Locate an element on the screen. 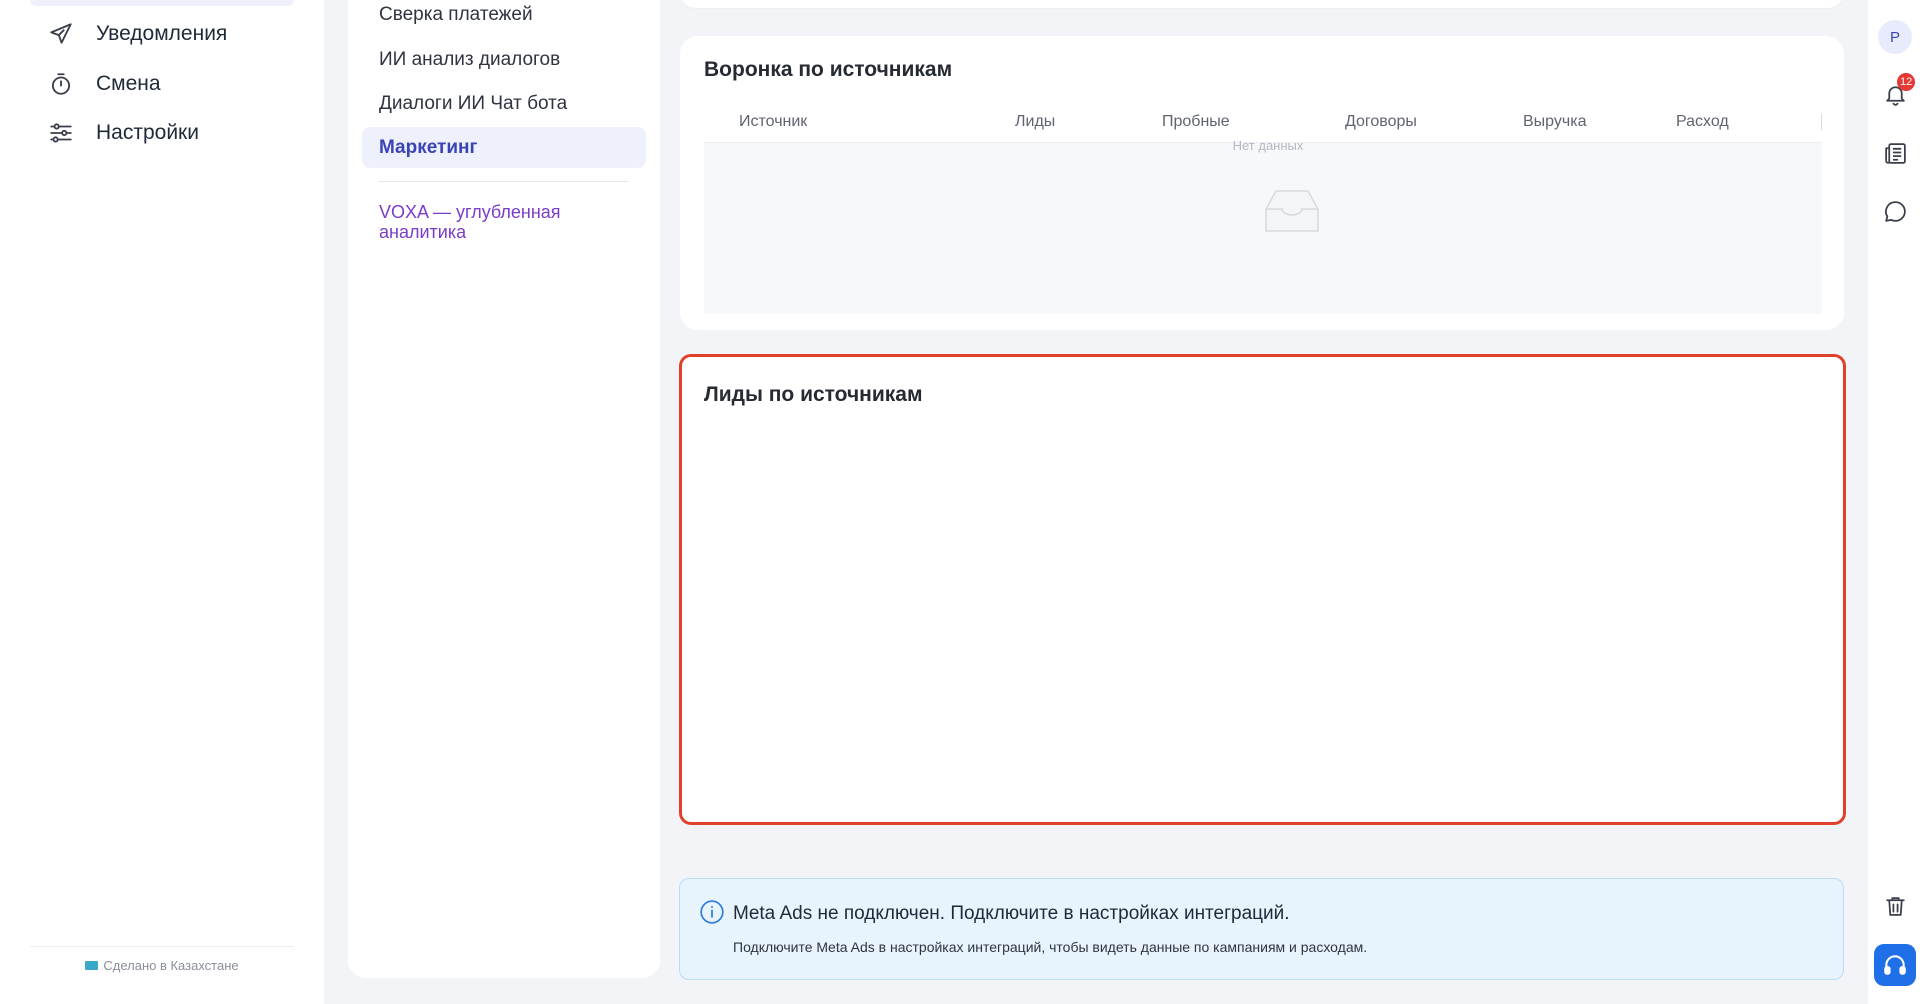 Image resolution: width=1920 pixels, height=1004 pixels. chat-bubble-icon is located at coordinates (1895, 211).